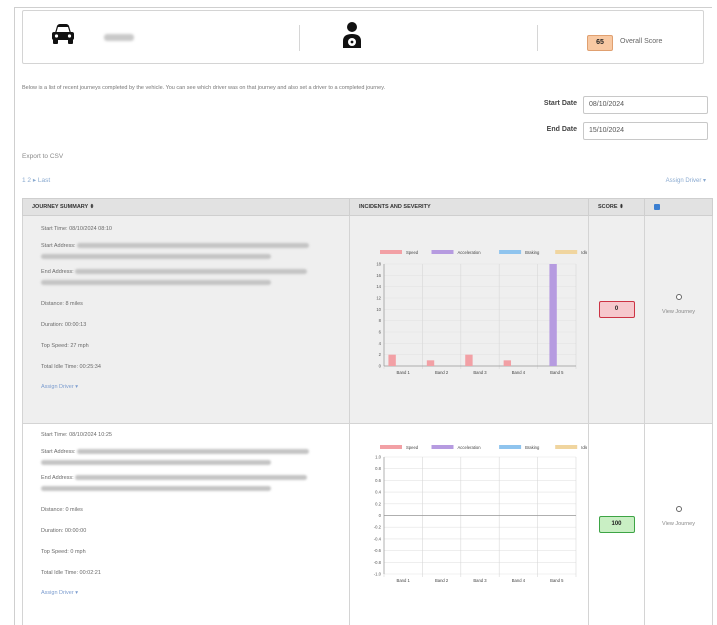  What do you see at coordinates (469, 207) in the screenshot?
I see `col-incidents: INCIDENTS AND SEVERITY` at bounding box center [469, 207].